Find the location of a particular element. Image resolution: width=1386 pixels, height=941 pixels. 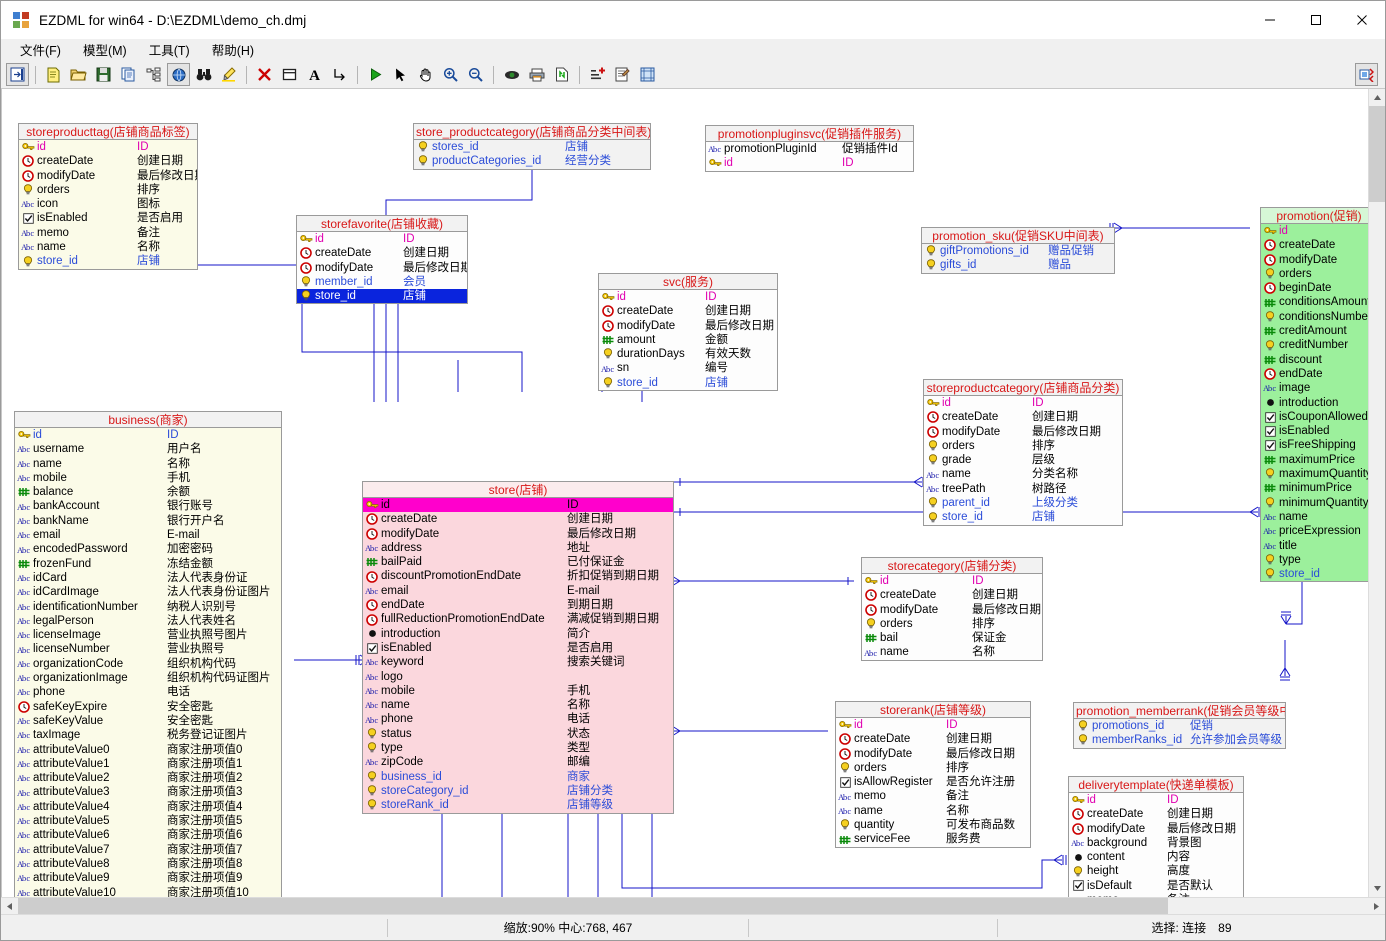

er-column-row: Ab c image is located at coordinates (1315, 388).